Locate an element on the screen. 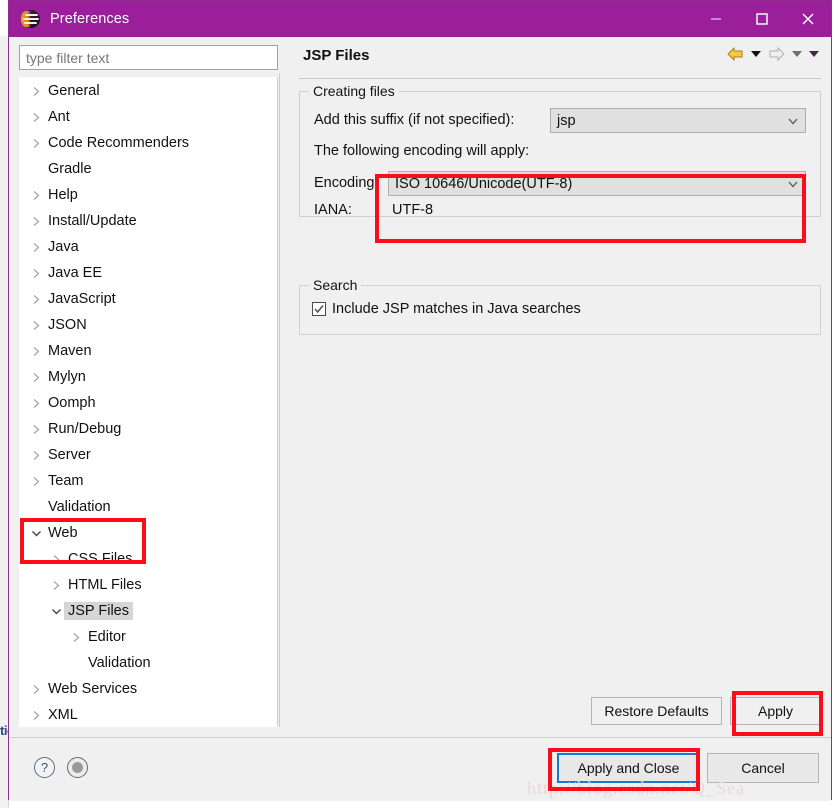 The width and height of the screenshot is (840, 808). include-jsp-matches-checkbox is located at coordinates (319, 309).